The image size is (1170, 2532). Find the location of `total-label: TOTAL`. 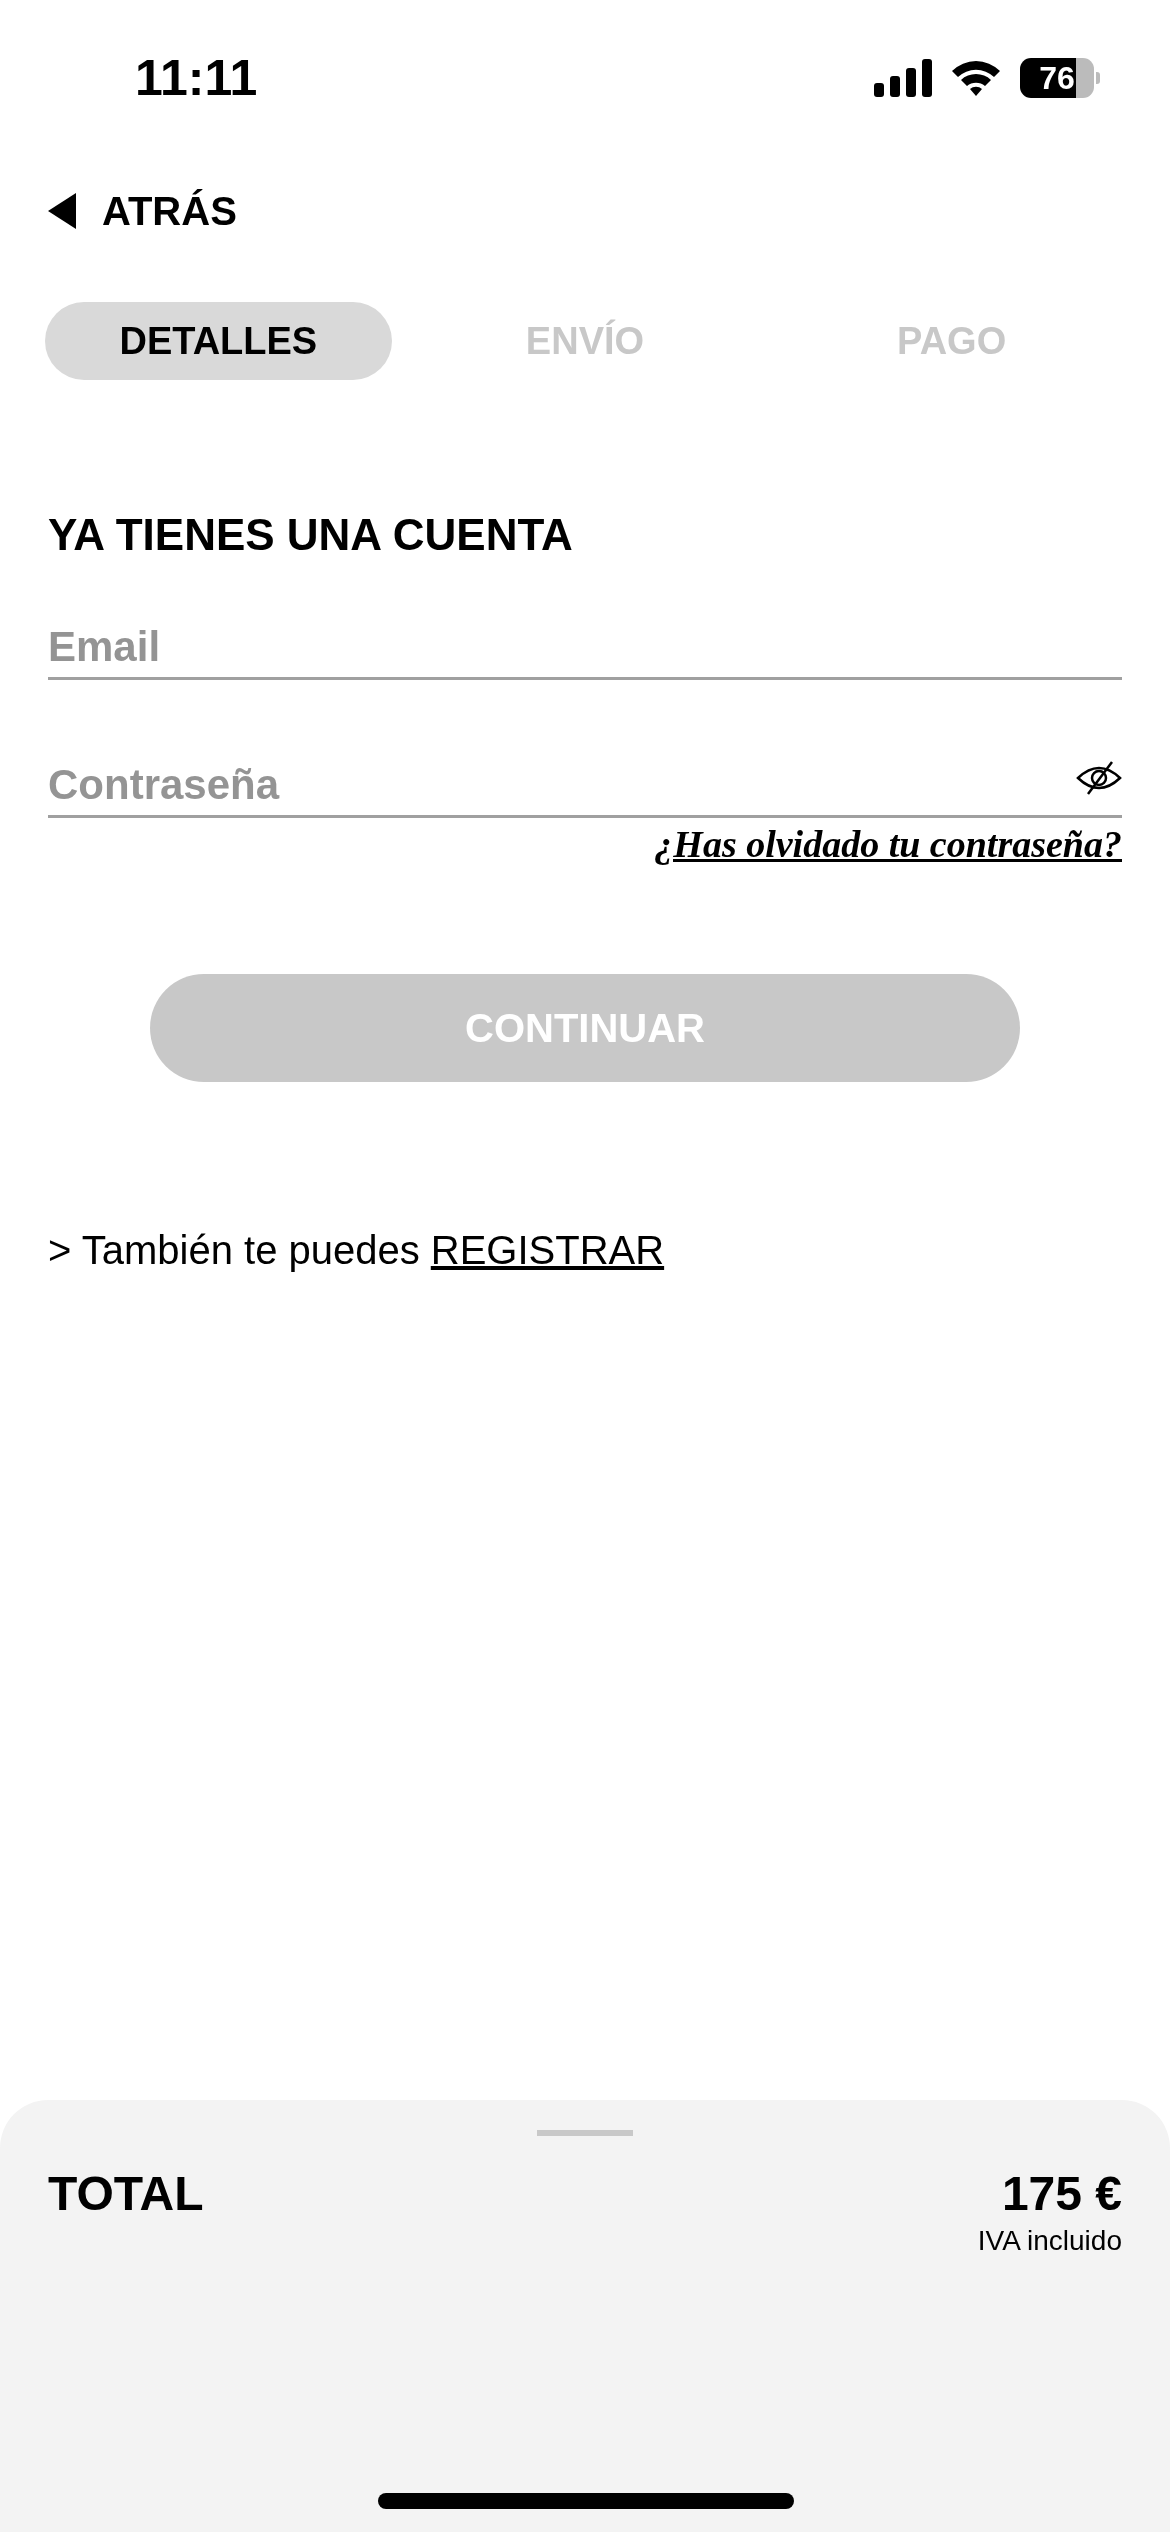

total-label: TOTAL is located at coordinates (126, 2194).